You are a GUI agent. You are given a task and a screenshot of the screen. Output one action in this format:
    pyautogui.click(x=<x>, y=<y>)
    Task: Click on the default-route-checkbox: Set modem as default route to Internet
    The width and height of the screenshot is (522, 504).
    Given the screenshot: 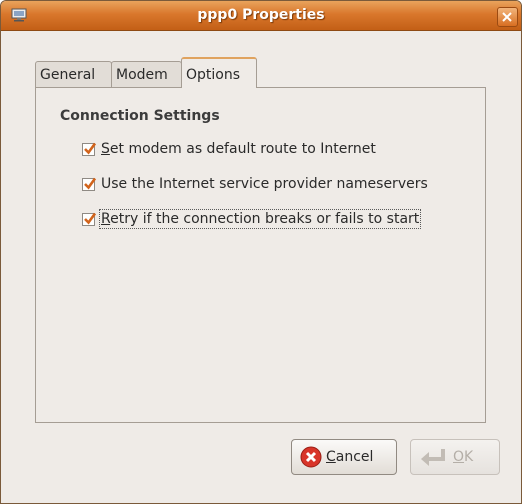 What is the action you would take?
    pyautogui.click(x=229, y=149)
    